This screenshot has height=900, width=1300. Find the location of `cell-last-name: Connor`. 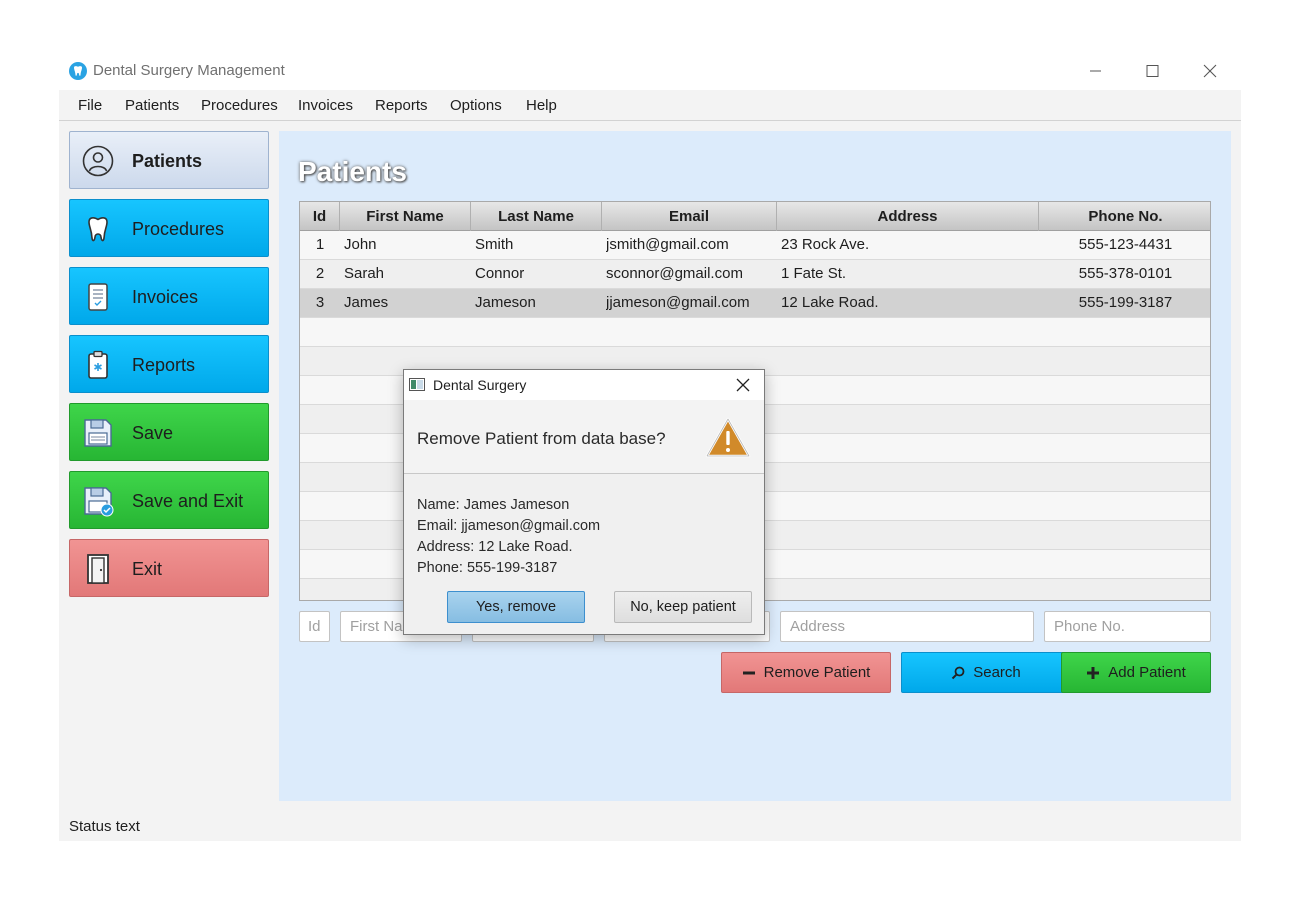

cell-last-name: Connor is located at coordinates (500, 273).